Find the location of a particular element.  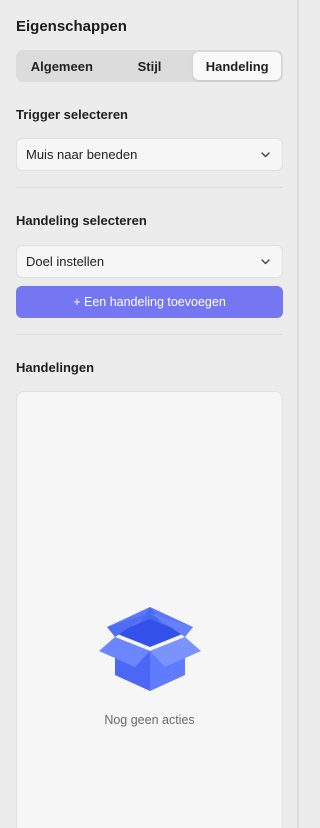

action-select: Doel instellen is located at coordinates (149, 261).